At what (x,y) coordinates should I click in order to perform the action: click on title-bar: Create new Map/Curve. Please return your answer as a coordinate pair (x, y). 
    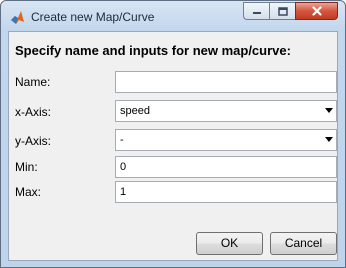
    Looking at the image, I should click on (173, 16).